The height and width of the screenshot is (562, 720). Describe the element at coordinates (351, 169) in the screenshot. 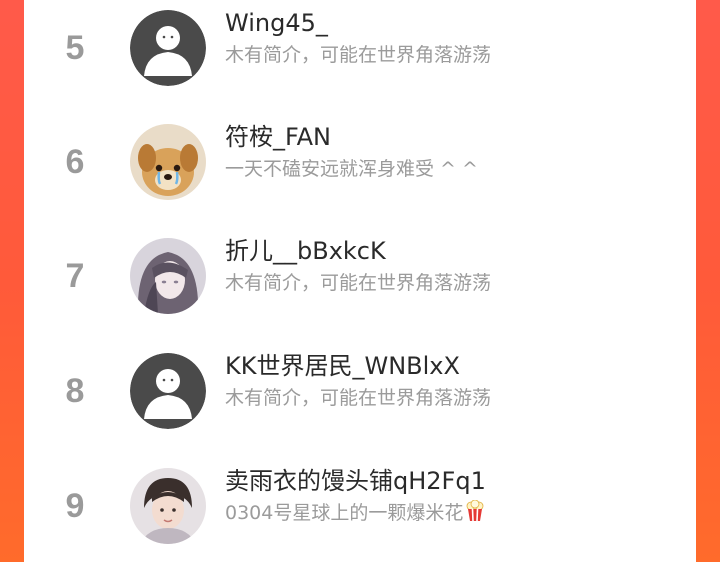

I see `user-bio: 一天不磕安远就浑身难受 ^ ^` at that location.